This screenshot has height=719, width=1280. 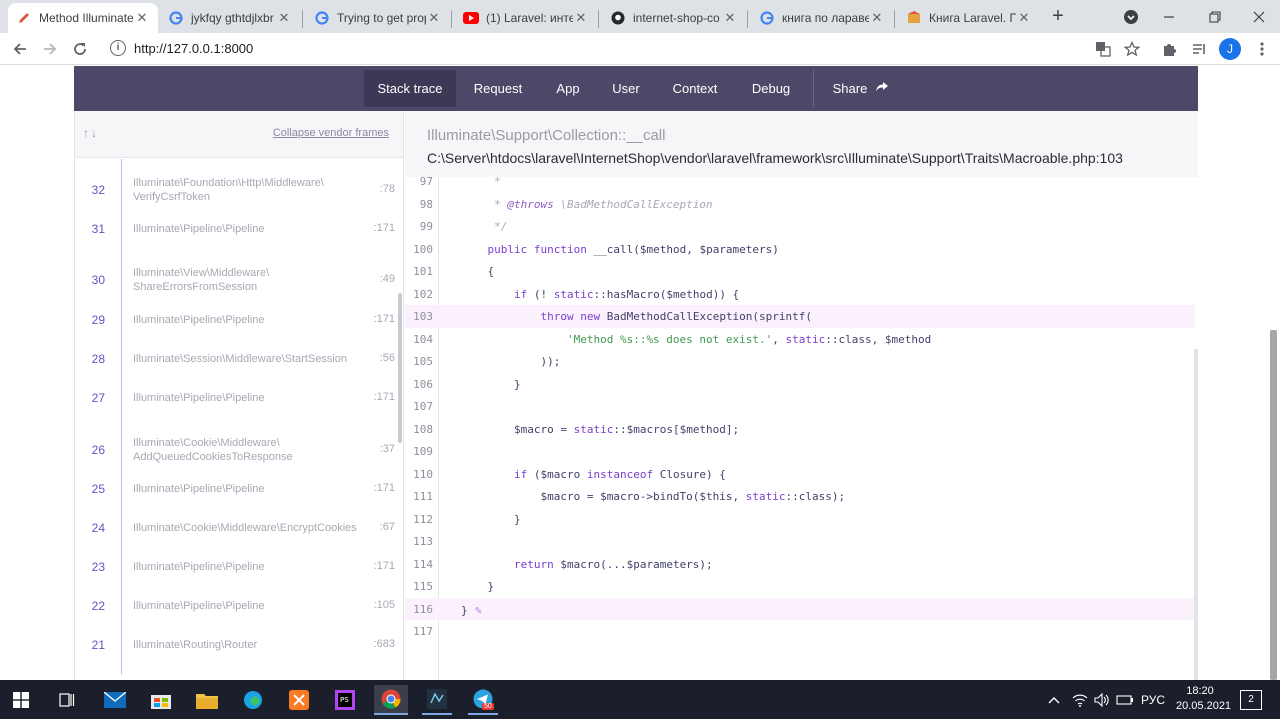 What do you see at coordinates (91, 133) in the screenshot?
I see `frame-navigation-arrows-icon: ↑↓` at bounding box center [91, 133].